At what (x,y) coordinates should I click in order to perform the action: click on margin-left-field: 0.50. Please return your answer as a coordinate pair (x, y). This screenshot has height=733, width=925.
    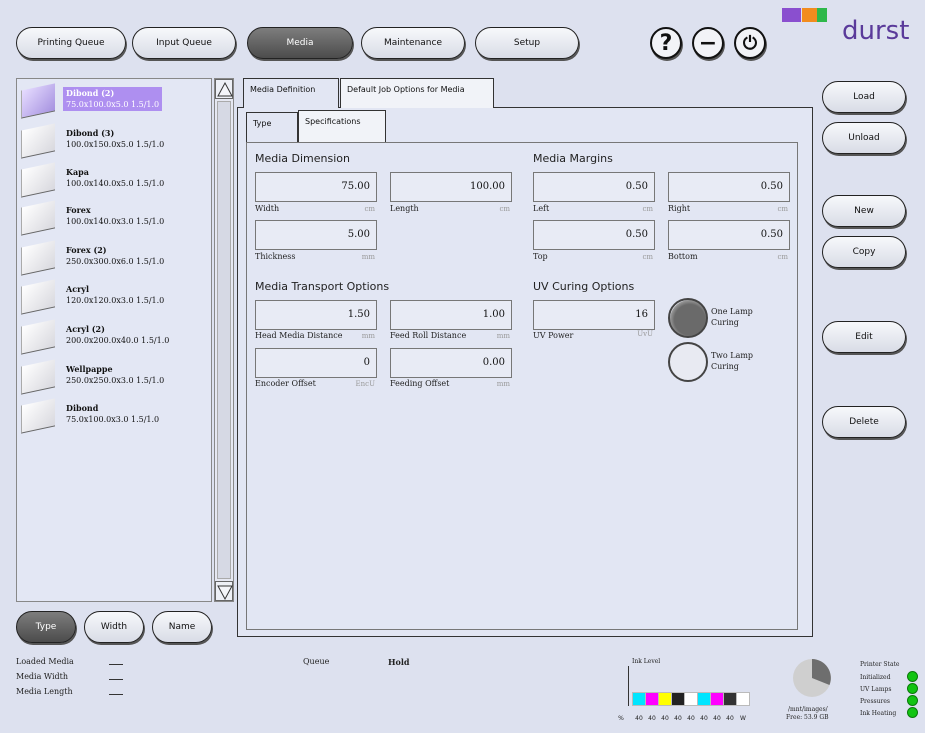
    Looking at the image, I should click on (594, 187).